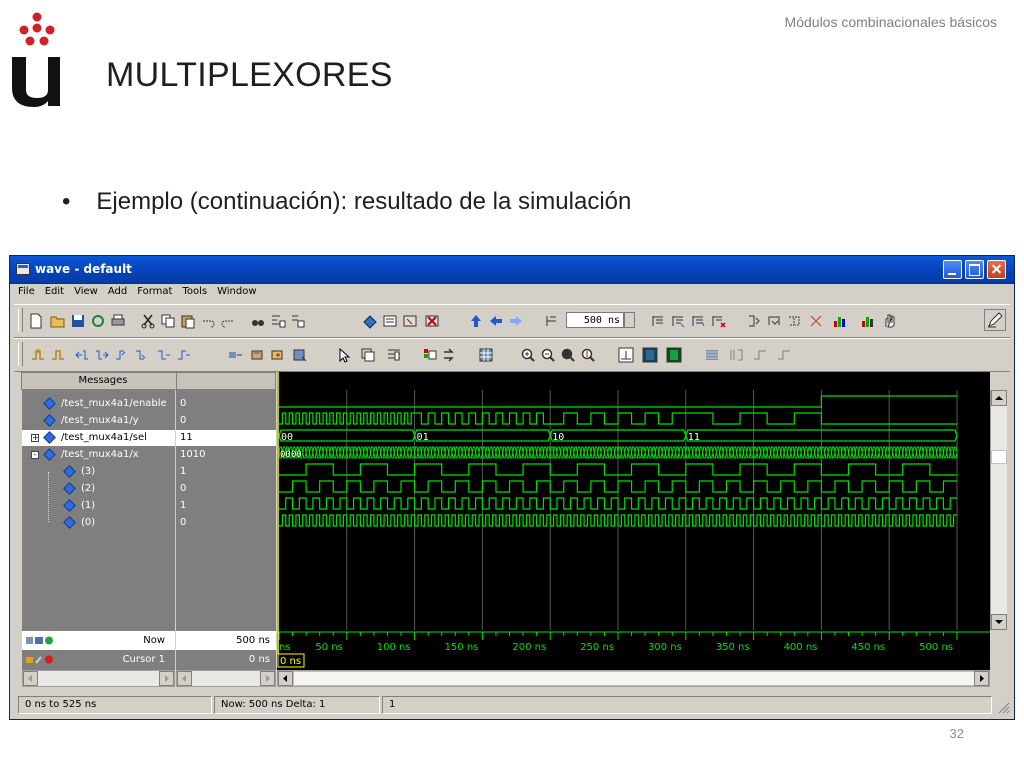 This screenshot has height=768, width=1024. Describe the element at coordinates (784, 355) in the screenshot. I see `wave-step-icon` at that location.